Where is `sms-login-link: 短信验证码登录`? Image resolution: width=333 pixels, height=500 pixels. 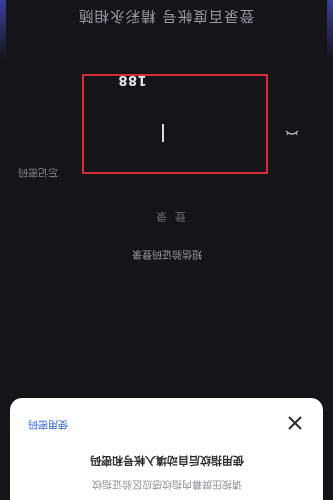 sms-login-link: 短信验证码登录 is located at coordinates (166, 255).